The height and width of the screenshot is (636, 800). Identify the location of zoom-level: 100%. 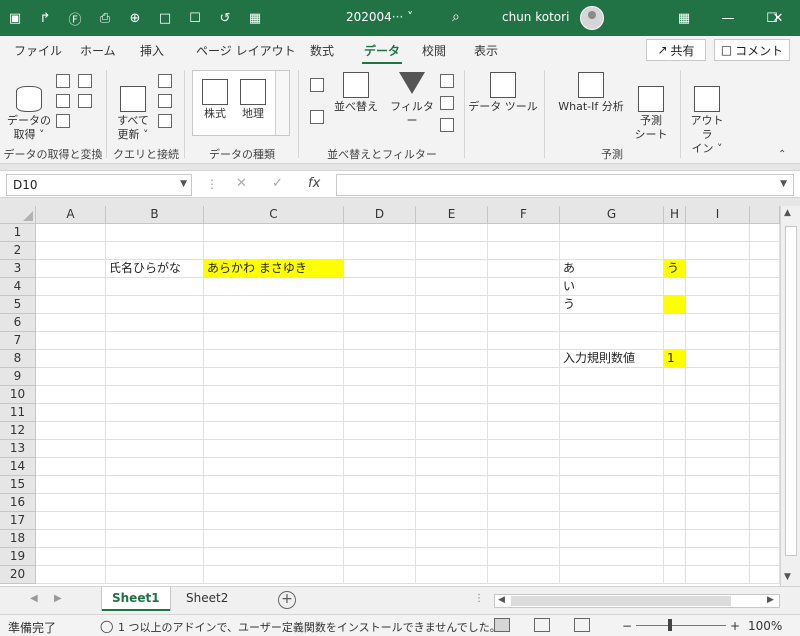
(765, 626).